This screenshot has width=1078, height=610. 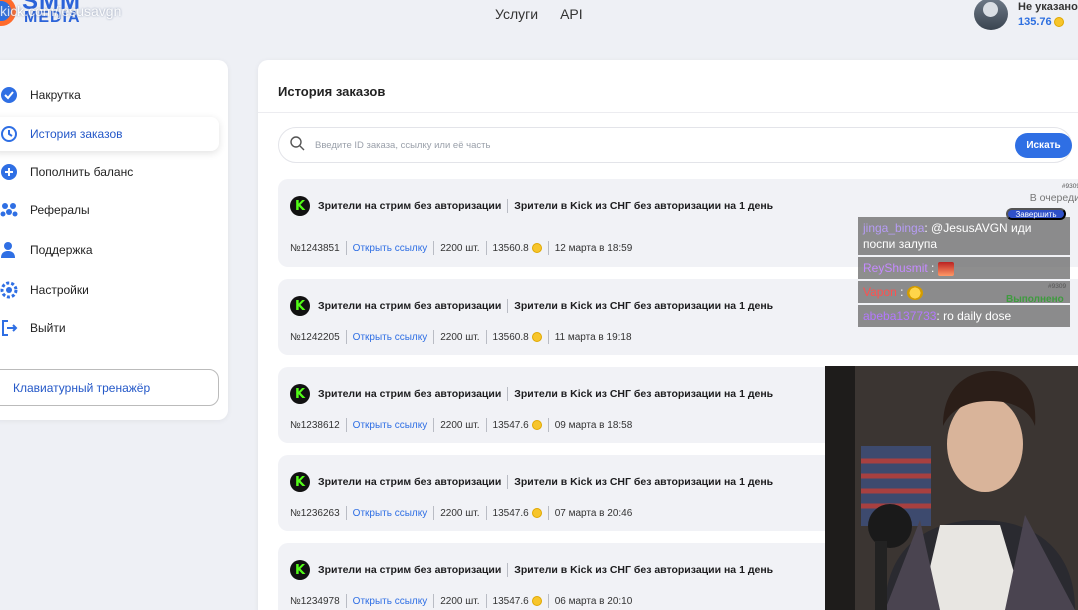 What do you see at coordinates (593, 337) in the screenshot?
I see `order-date: 11 марта в 19:18` at bounding box center [593, 337].